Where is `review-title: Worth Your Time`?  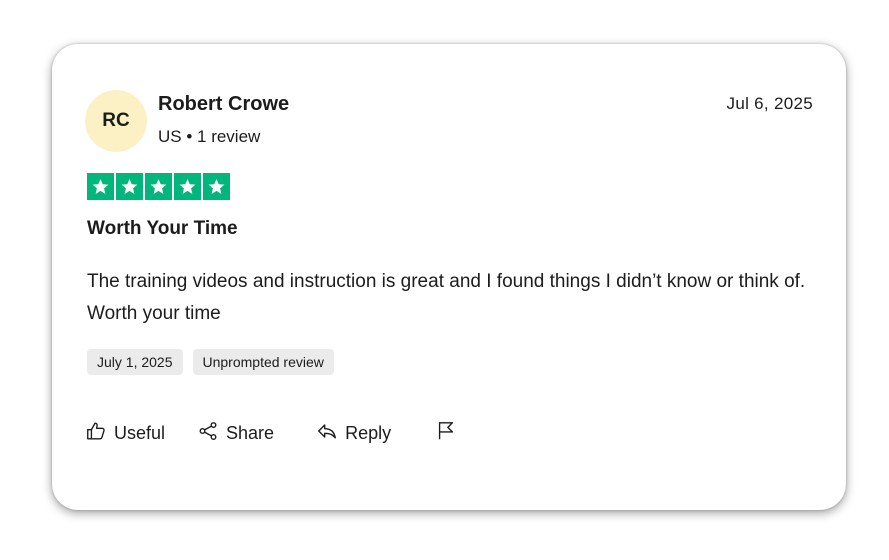
review-title: Worth Your Time is located at coordinates (162, 228).